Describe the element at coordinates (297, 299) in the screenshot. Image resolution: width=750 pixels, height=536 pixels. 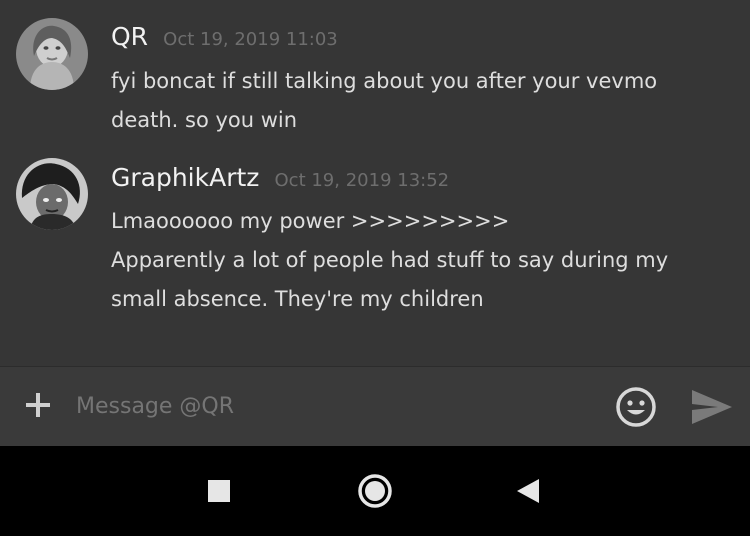
I see `message-line: small absence. They're my children` at that location.